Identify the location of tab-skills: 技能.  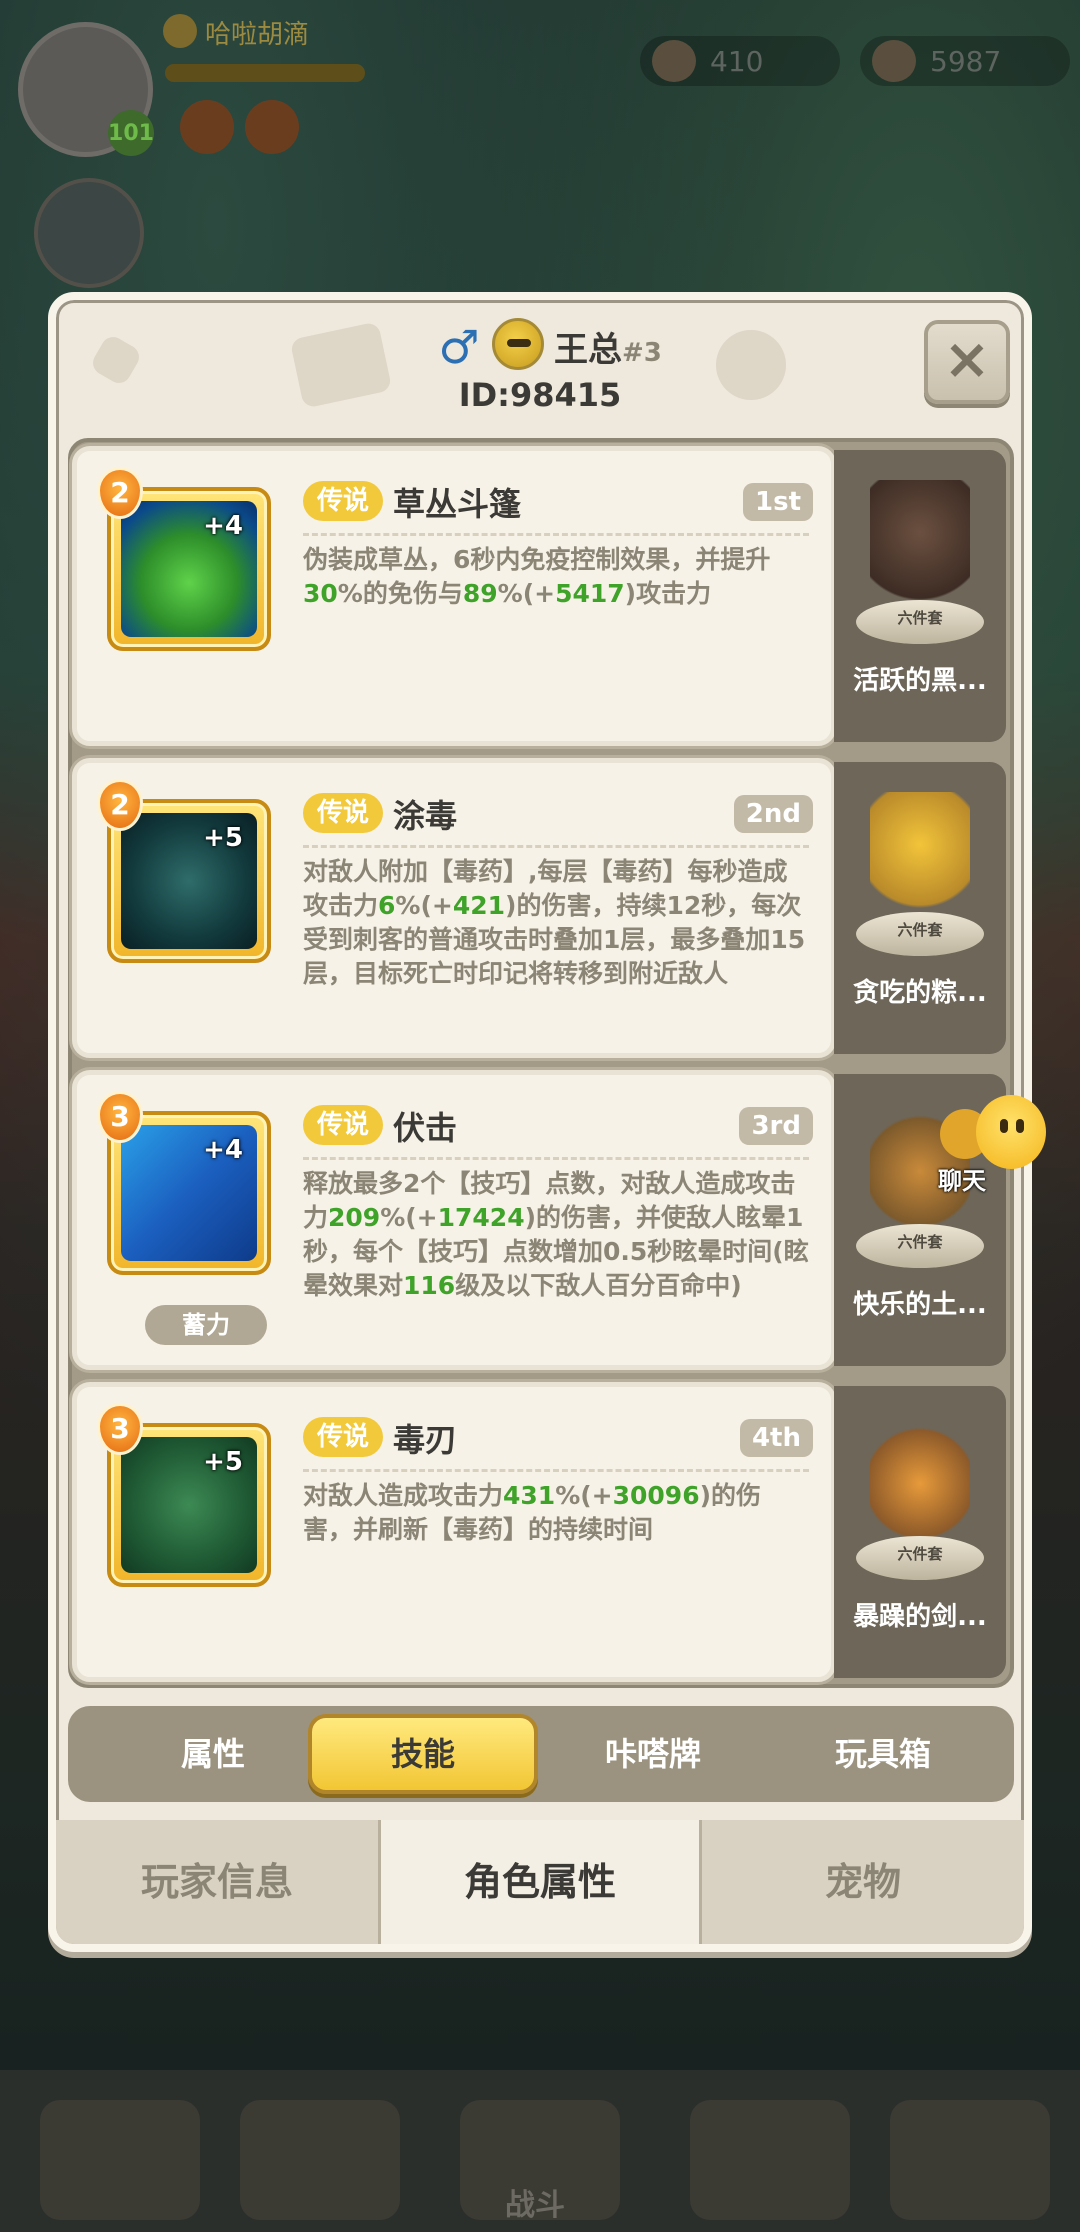
(423, 1754).